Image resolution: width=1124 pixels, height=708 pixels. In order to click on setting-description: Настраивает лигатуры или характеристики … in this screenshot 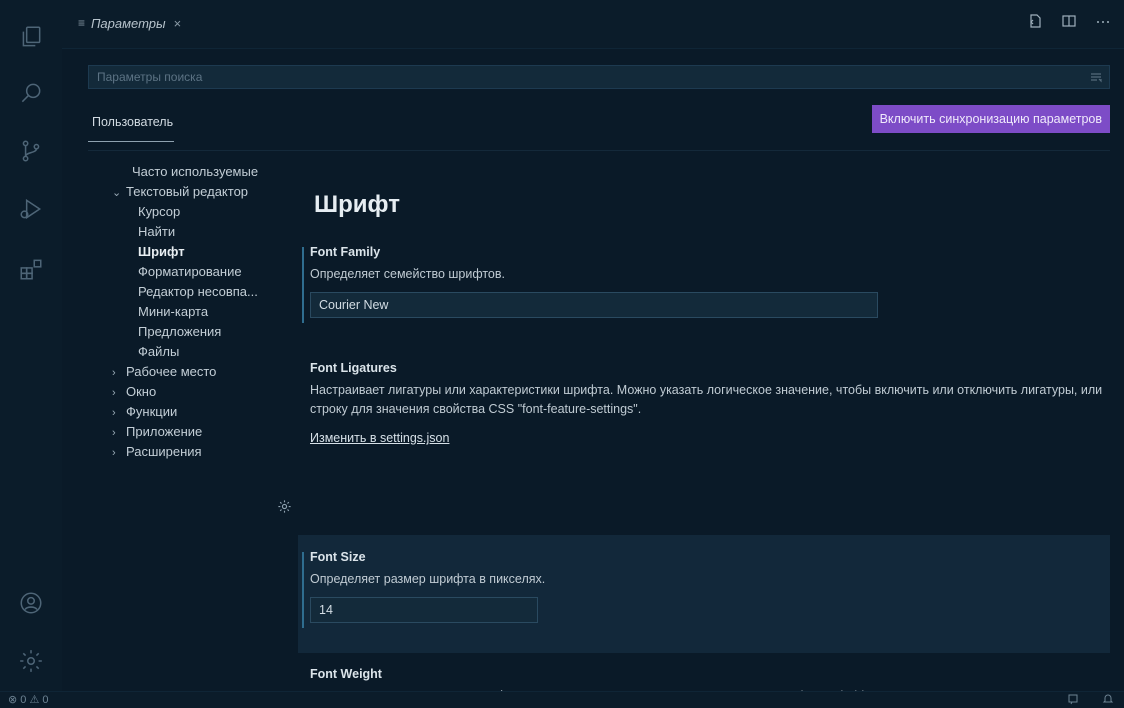, I will do `click(706, 399)`.